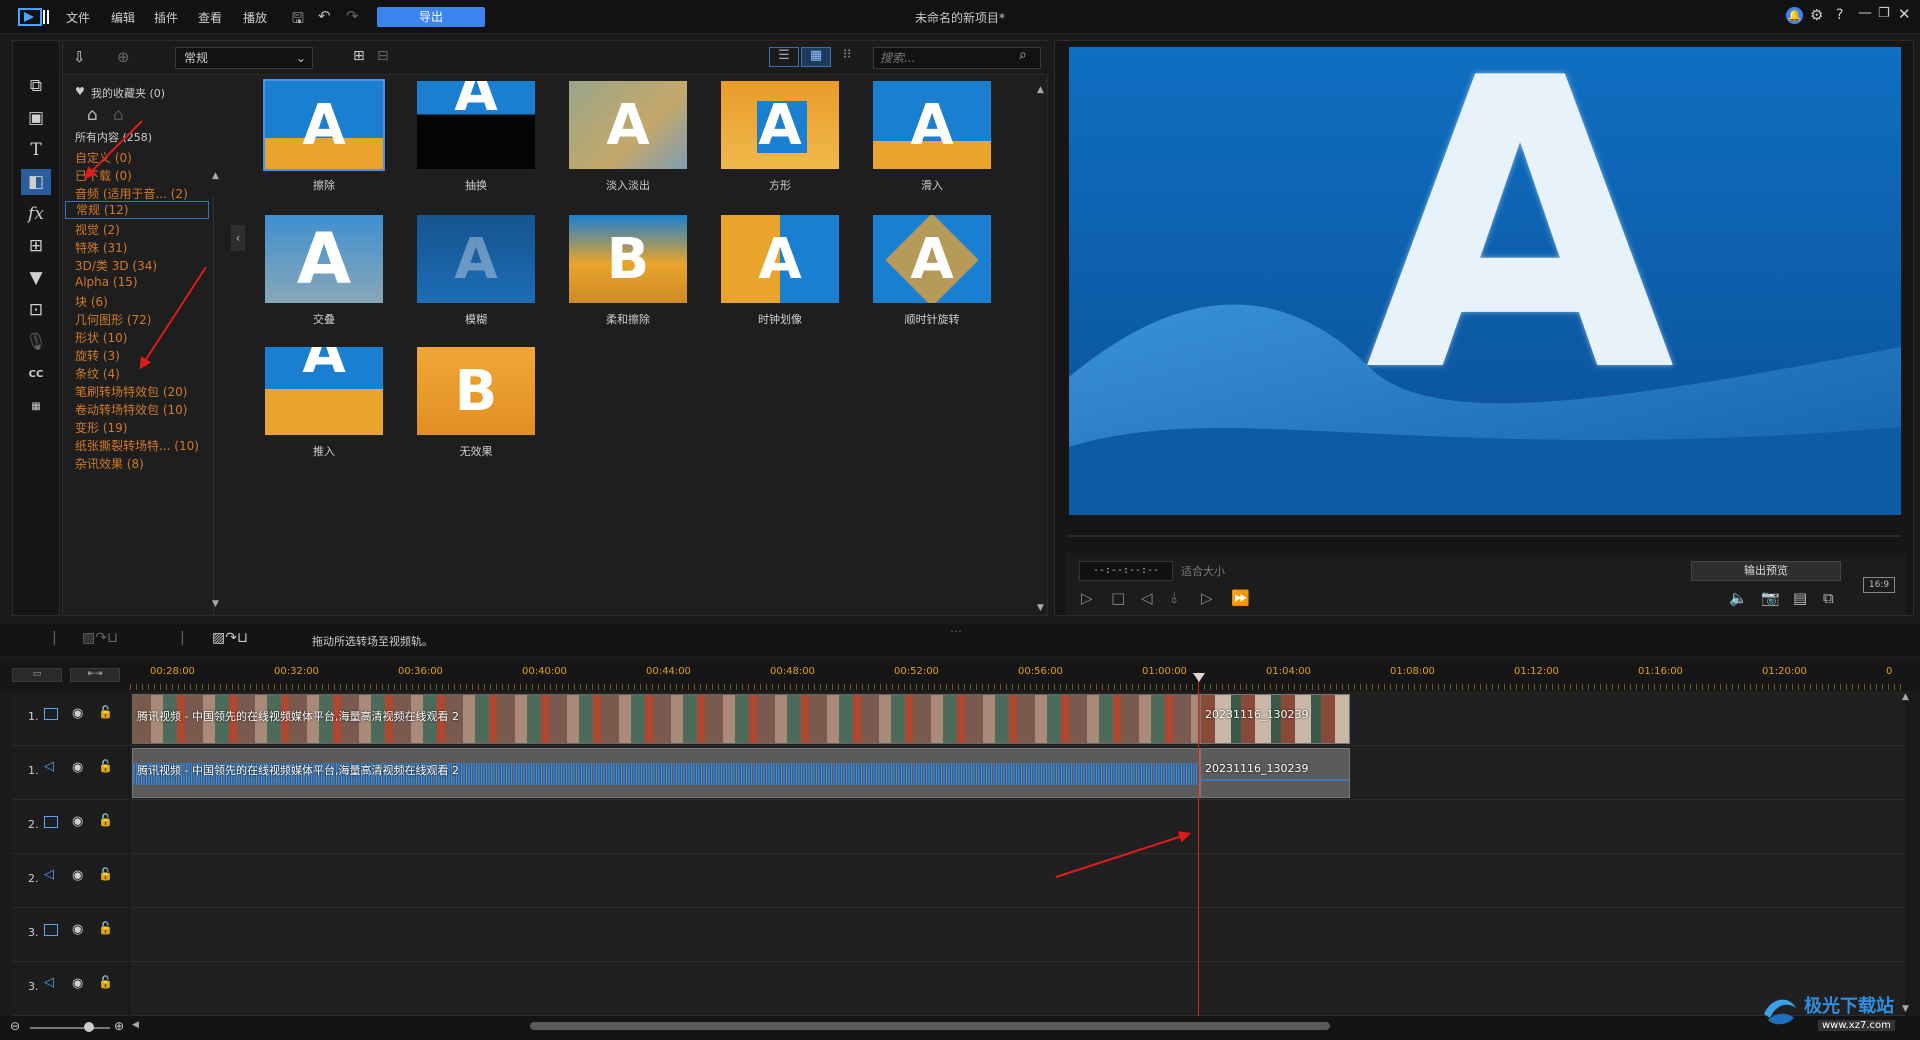  Describe the element at coordinates (131, 193) in the screenshot. I see `category-item: 音频 (适用于音... (2)` at that location.